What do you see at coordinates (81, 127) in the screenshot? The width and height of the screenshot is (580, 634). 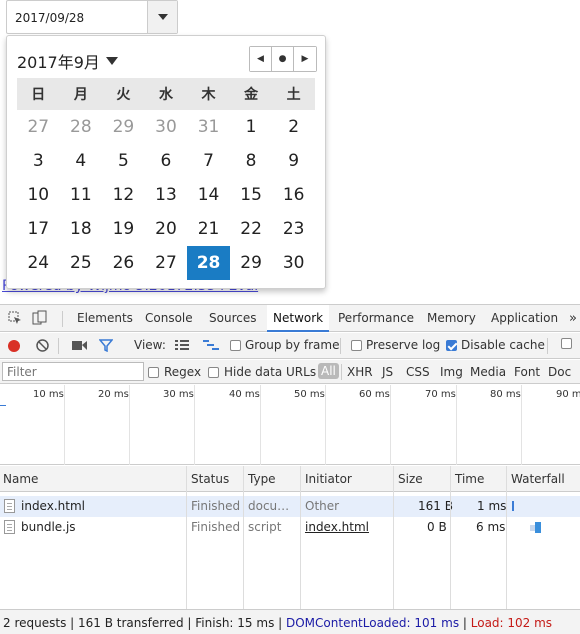 I see `day-cell: 28` at bounding box center [81, 127].